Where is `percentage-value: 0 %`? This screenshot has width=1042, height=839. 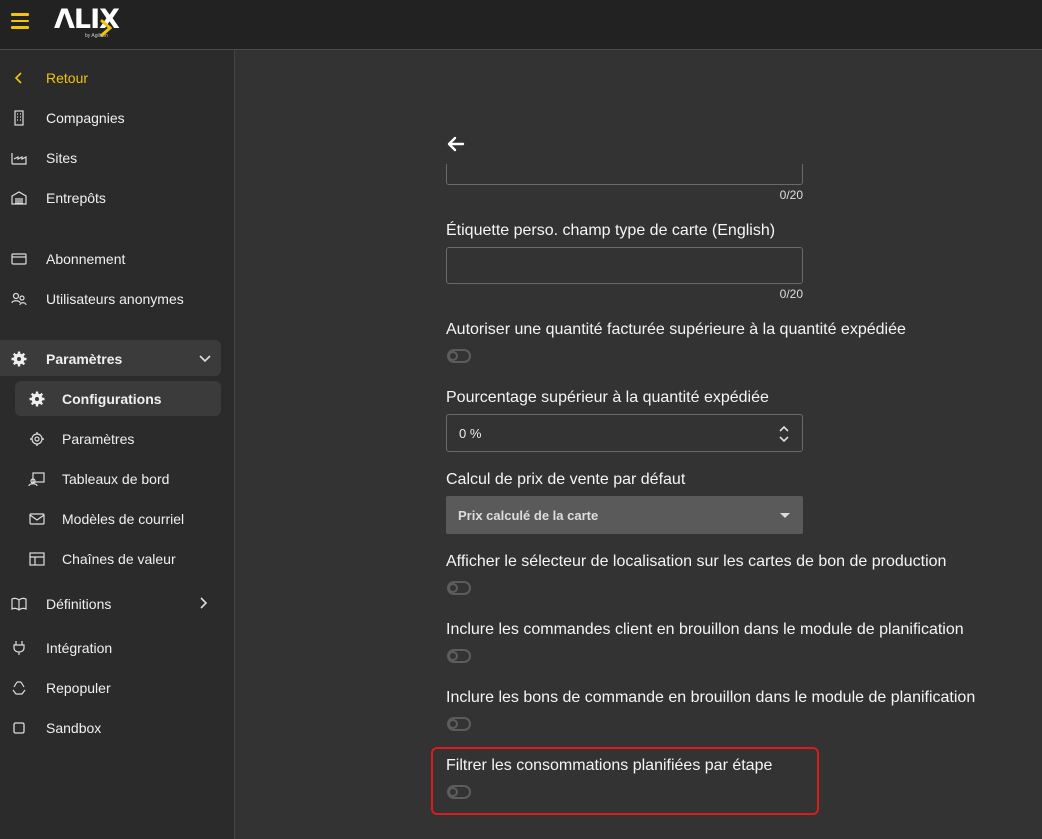 percentage-value: 0 % is located at coordinates (470, 433).